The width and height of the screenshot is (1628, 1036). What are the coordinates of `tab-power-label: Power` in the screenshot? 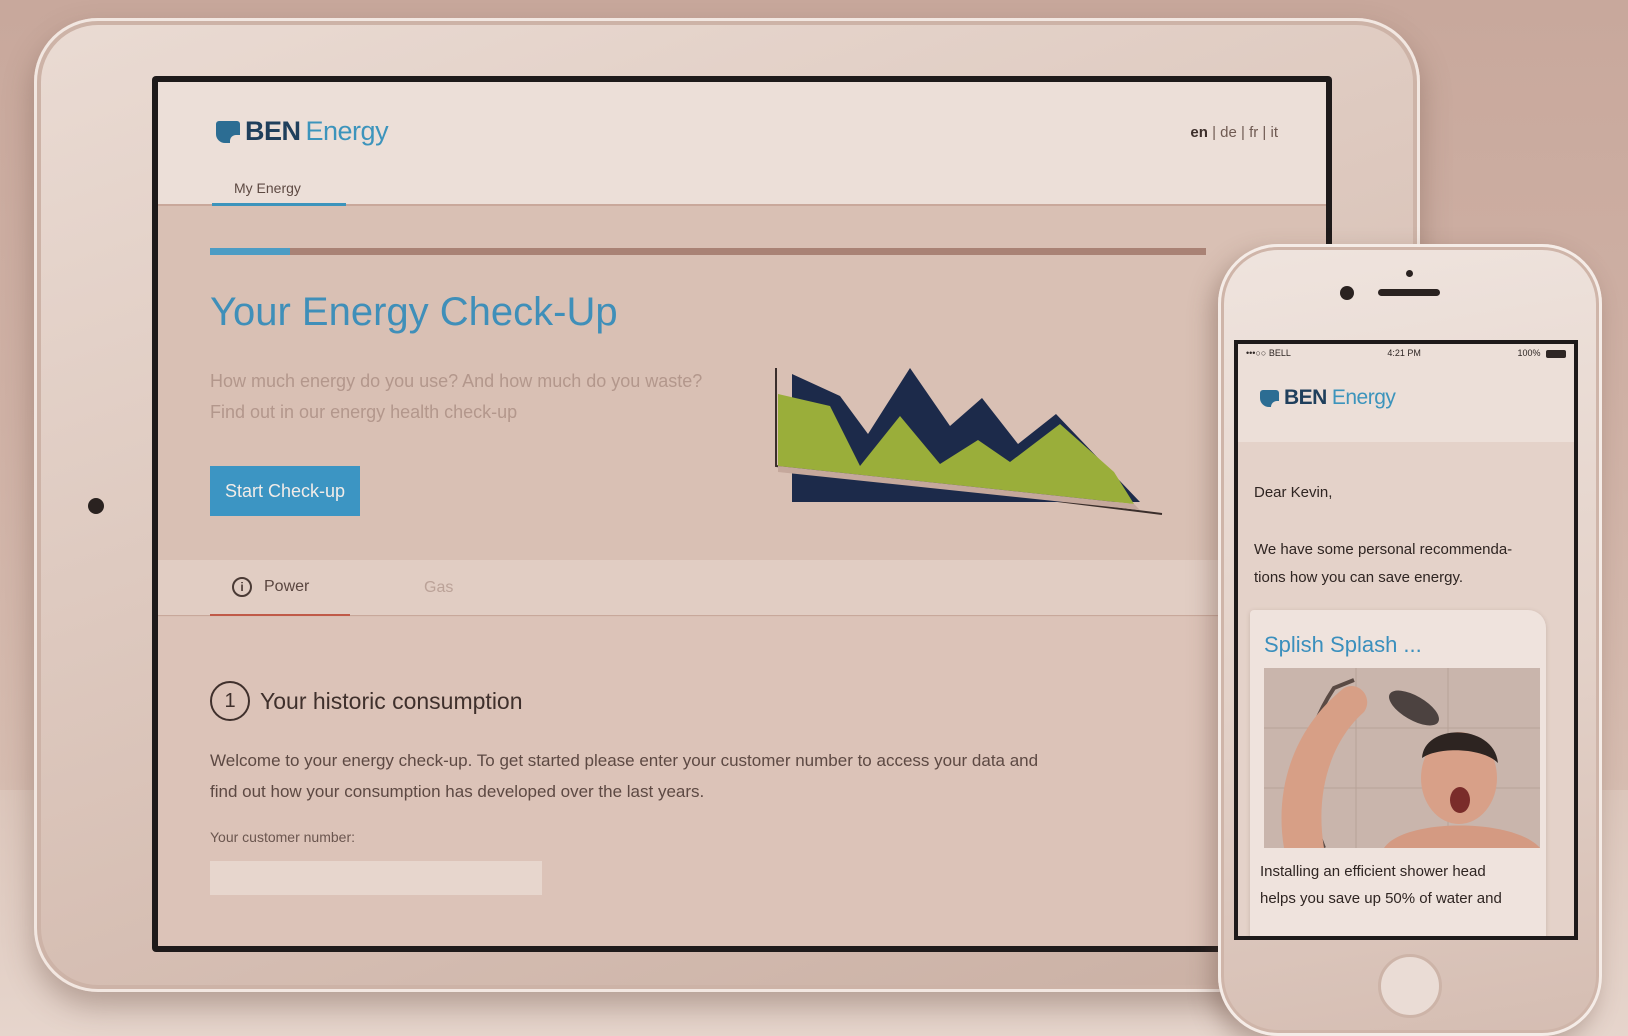 It's located at (287, 586).